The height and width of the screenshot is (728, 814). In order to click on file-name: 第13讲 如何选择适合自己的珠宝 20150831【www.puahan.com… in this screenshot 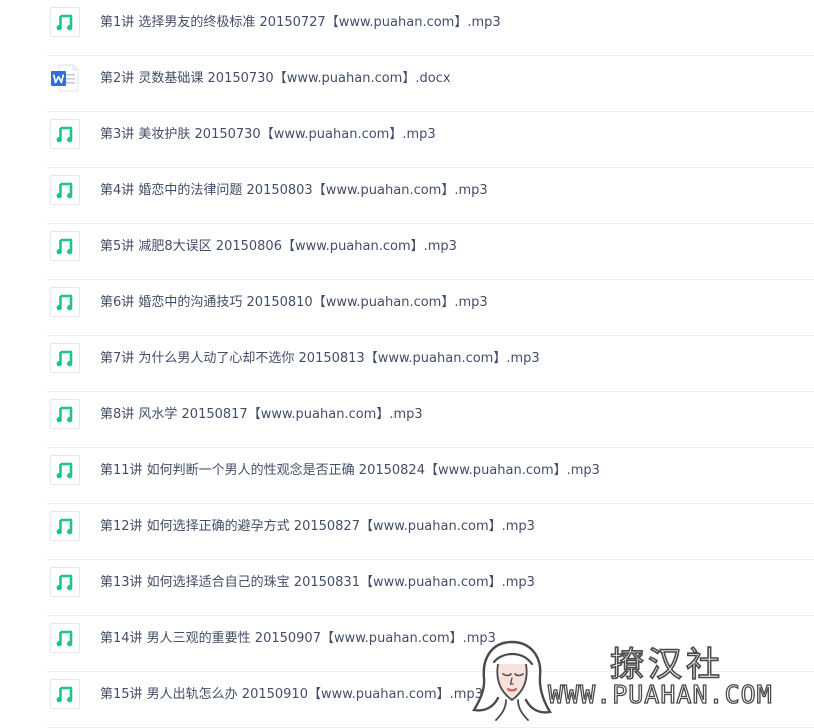, I will do `click(317, 582)`.